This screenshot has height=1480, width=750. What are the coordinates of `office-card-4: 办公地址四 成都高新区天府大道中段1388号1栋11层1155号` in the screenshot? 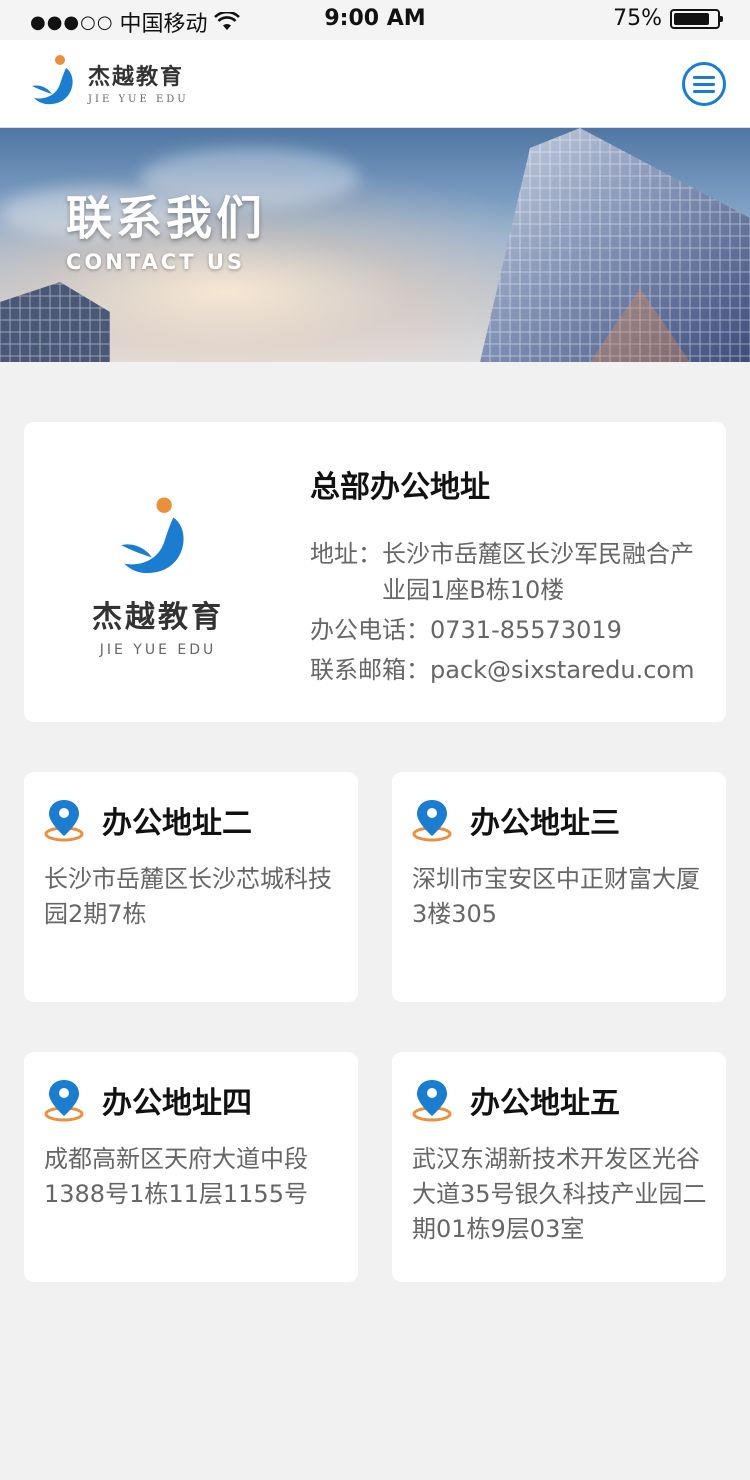 It's located at (191, 1167).